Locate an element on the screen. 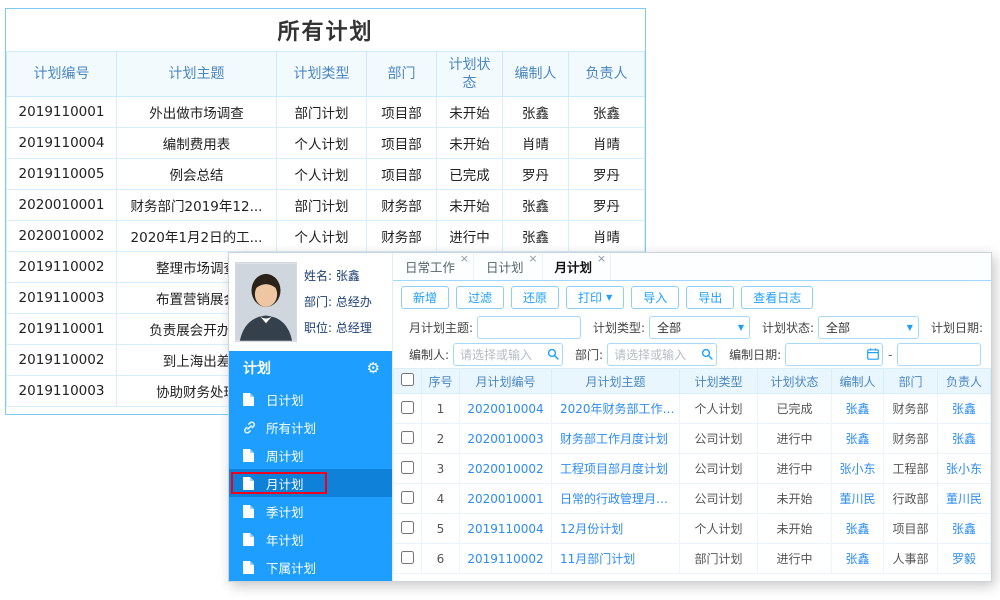 This screenshot has width=1000, height=600. tab-bar: 日常工作 × 日计划 × 月计划 × is located at coordinates (692, 267).